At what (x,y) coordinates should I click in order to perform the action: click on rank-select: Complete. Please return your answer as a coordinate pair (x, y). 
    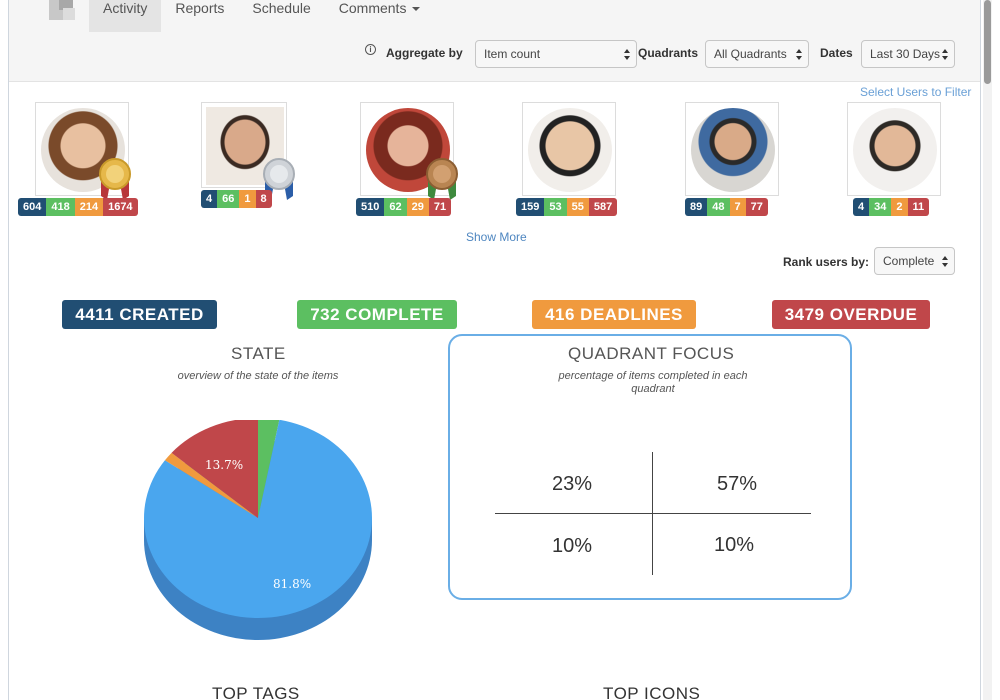
    Looking at the image, I should click on (914, 261).